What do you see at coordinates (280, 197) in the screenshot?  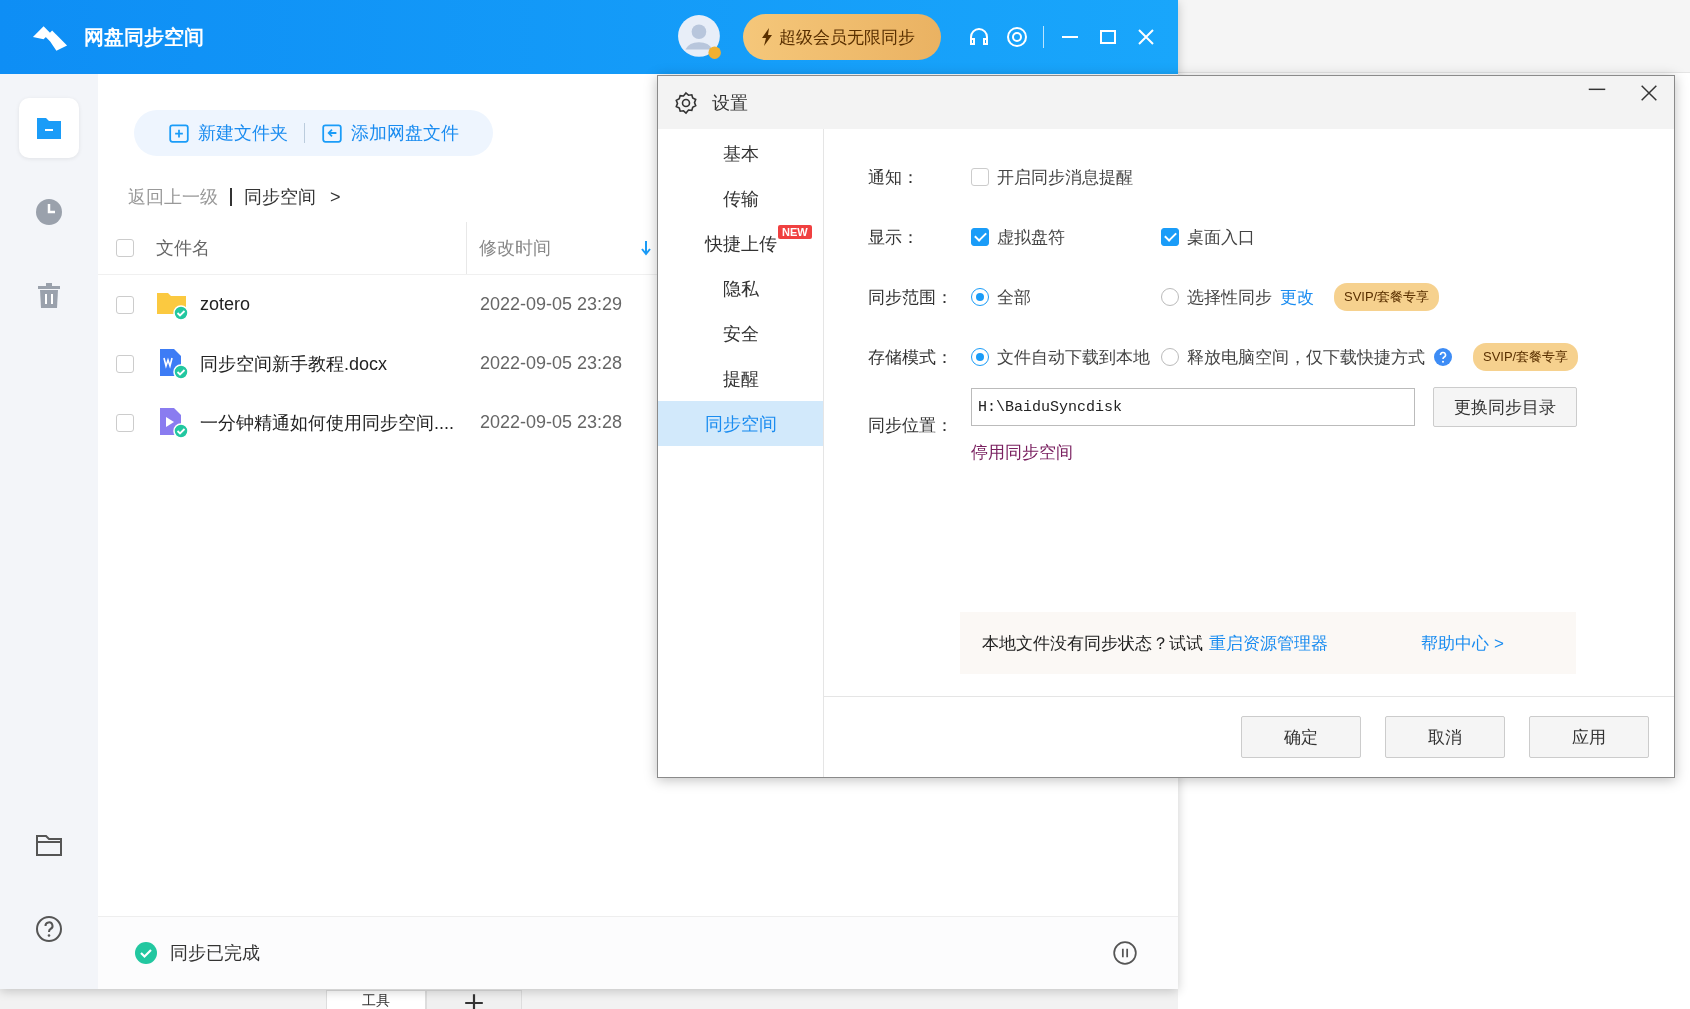 I see `breadcrumb-current: 同步空间` at bounding box center [280, 197].